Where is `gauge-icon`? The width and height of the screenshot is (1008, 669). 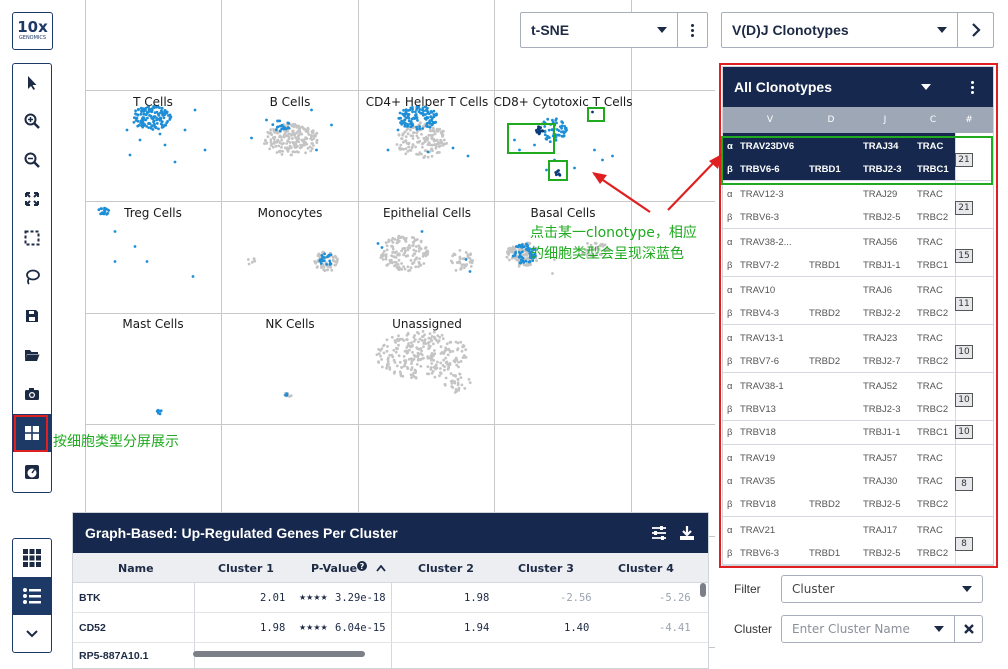
gauge-icon is located at coordinates (32, 472).